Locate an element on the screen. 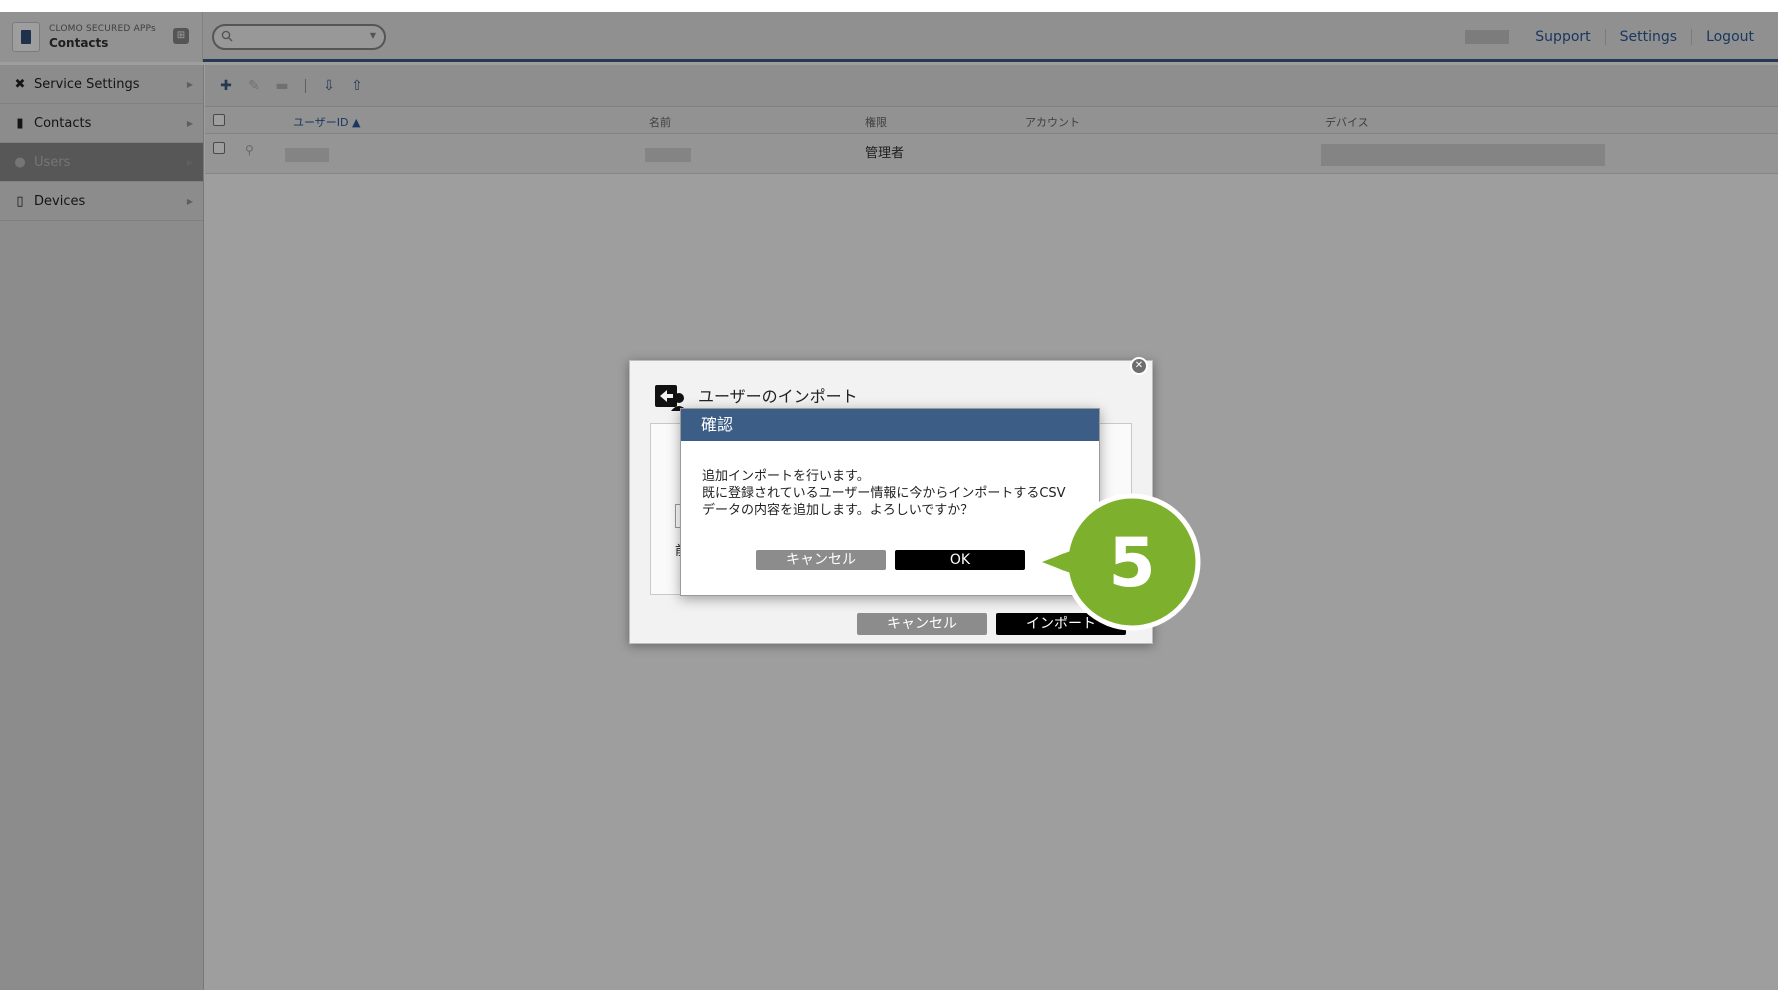  import-dialog-title: ユーザーのインポート is located at coordinates (778, 396).